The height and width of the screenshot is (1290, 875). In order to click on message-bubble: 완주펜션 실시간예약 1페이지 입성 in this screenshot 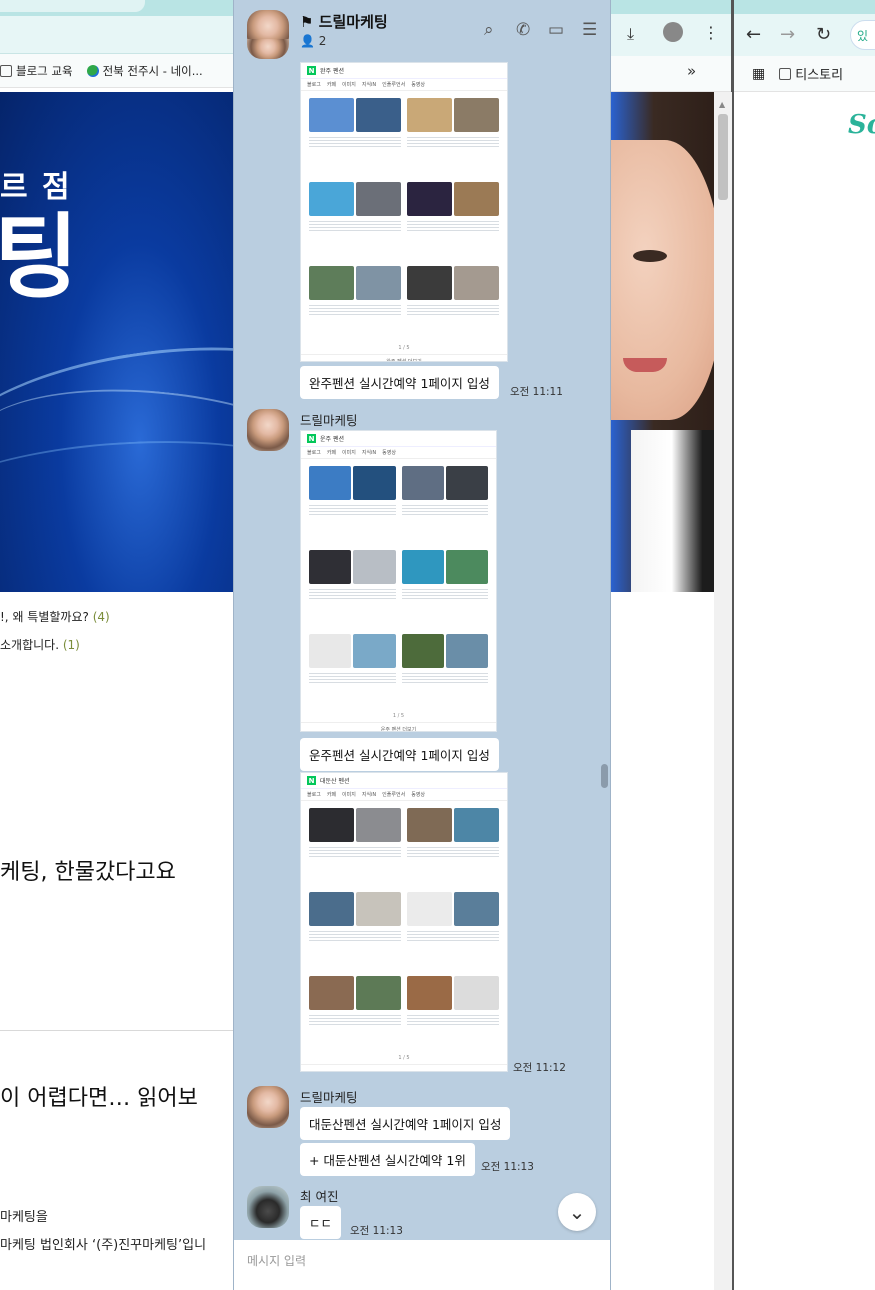, I will do `click(399, 382)`.